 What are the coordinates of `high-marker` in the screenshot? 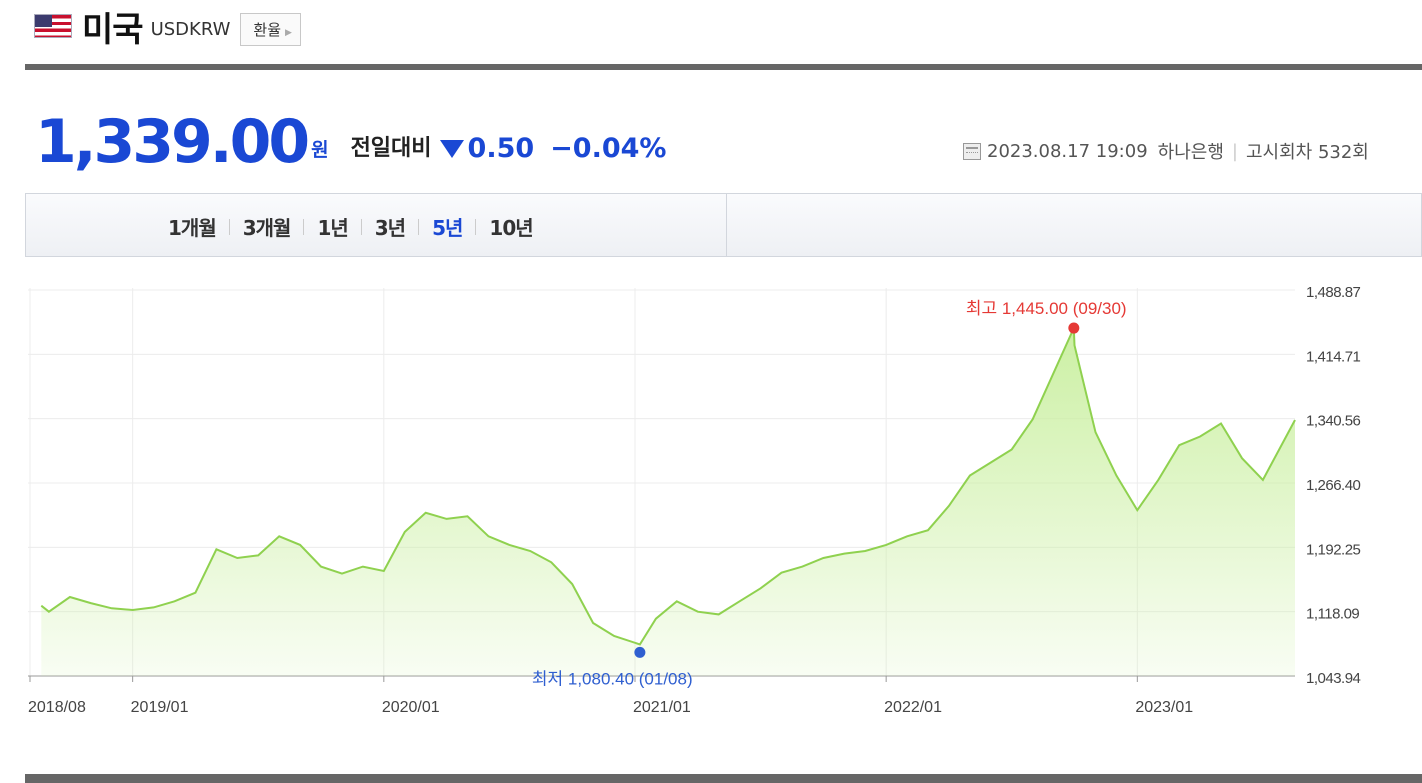 It's located at (1074, 328).